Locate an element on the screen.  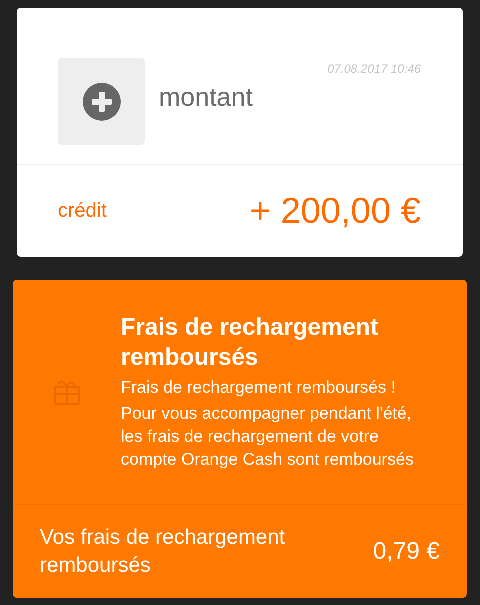
transaction-date: 07.08.2017 10:46 is located at coordinates (374, 69).